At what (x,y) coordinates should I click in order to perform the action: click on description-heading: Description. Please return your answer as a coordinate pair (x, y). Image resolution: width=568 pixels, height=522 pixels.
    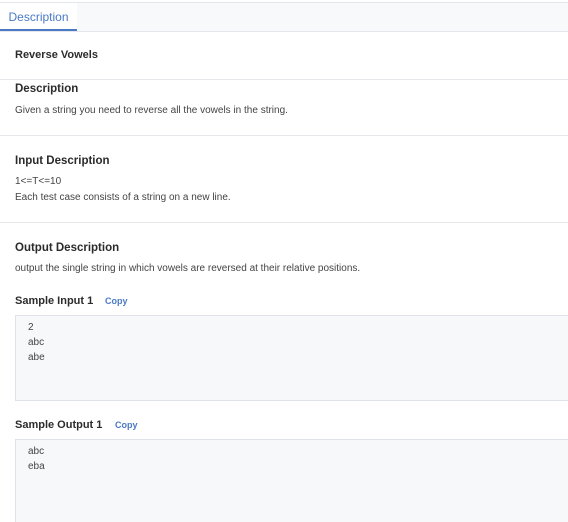
    Looking at the image, I should click on (47, 89).